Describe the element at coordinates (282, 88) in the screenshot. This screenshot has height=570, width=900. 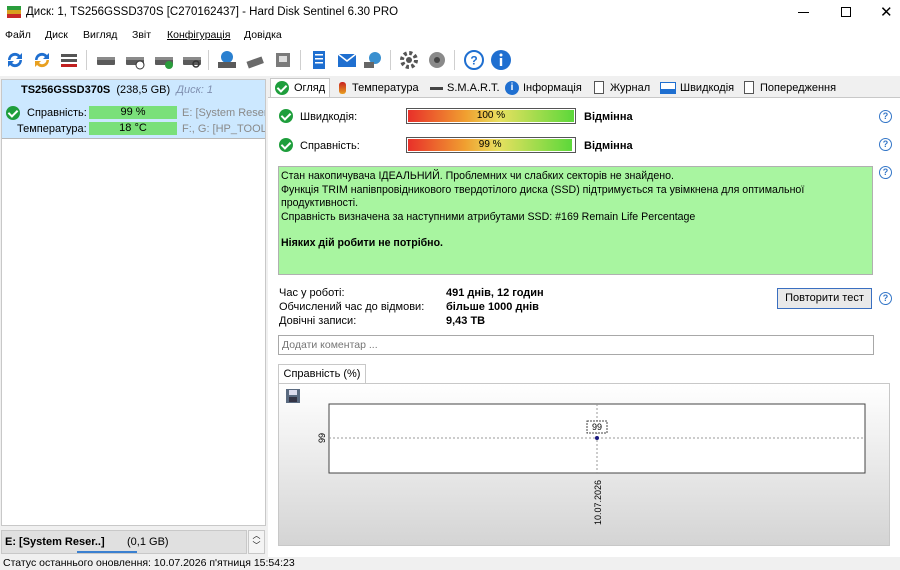
I see `overview-tab-icon` at that location.